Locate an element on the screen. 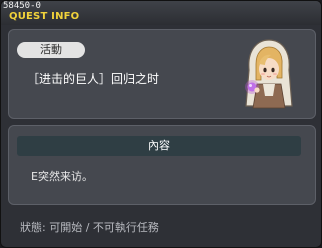  content-header: 內容 is located at coordinates (159, 146).